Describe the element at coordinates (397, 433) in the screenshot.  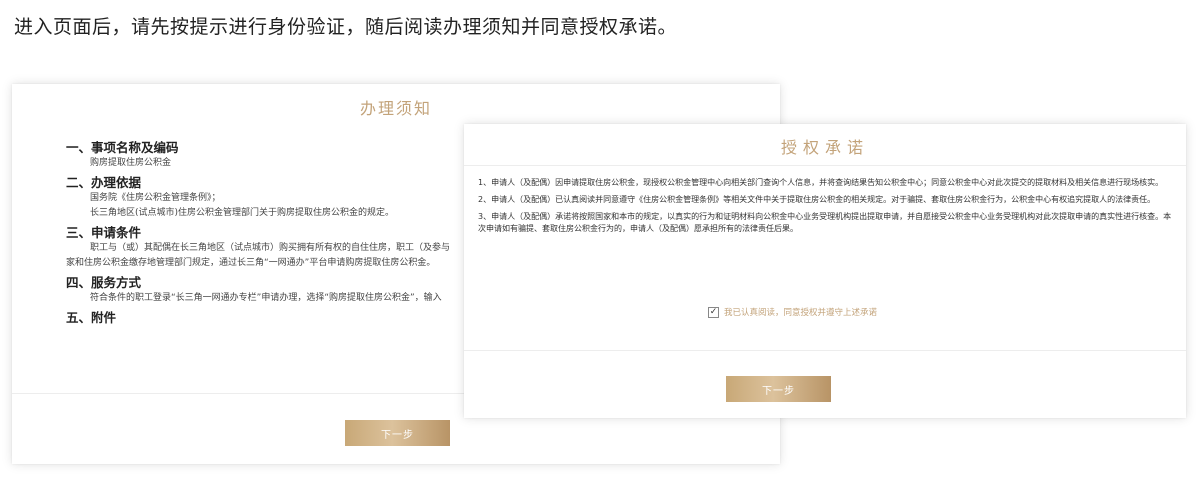
I see `notice-next-button: 下一步` at that location.